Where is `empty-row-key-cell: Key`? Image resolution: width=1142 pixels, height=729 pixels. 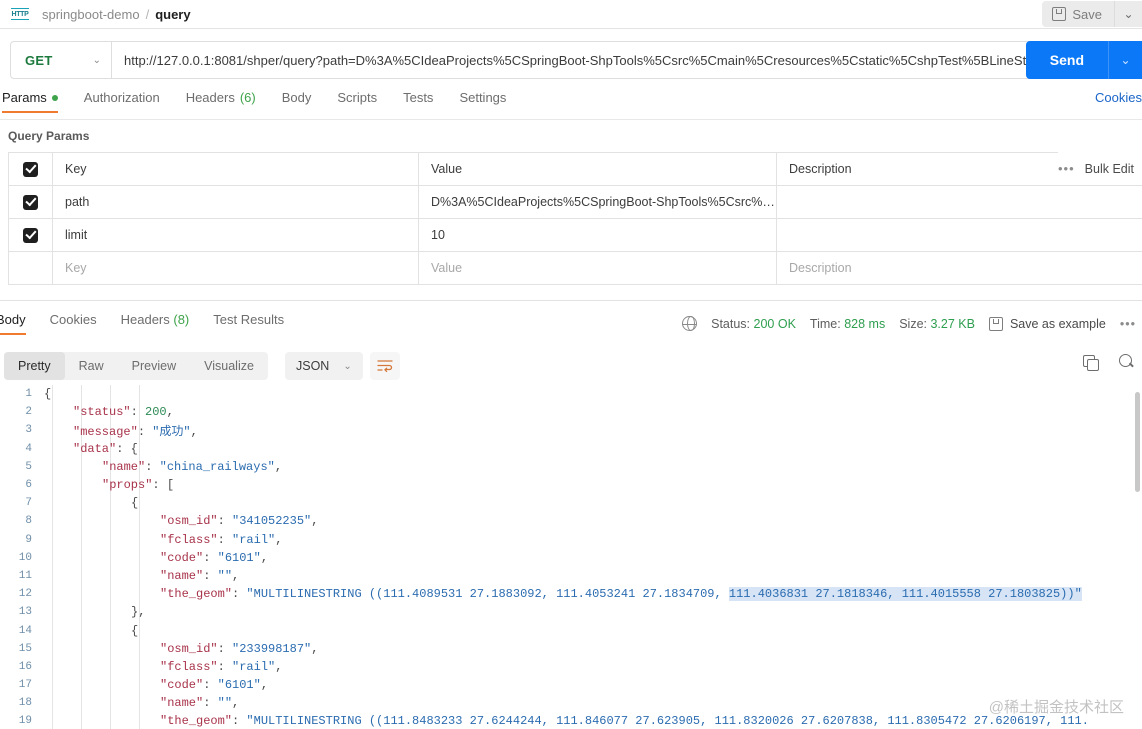
empty-row-key-cell: Key is located at coordinates (236, 268).